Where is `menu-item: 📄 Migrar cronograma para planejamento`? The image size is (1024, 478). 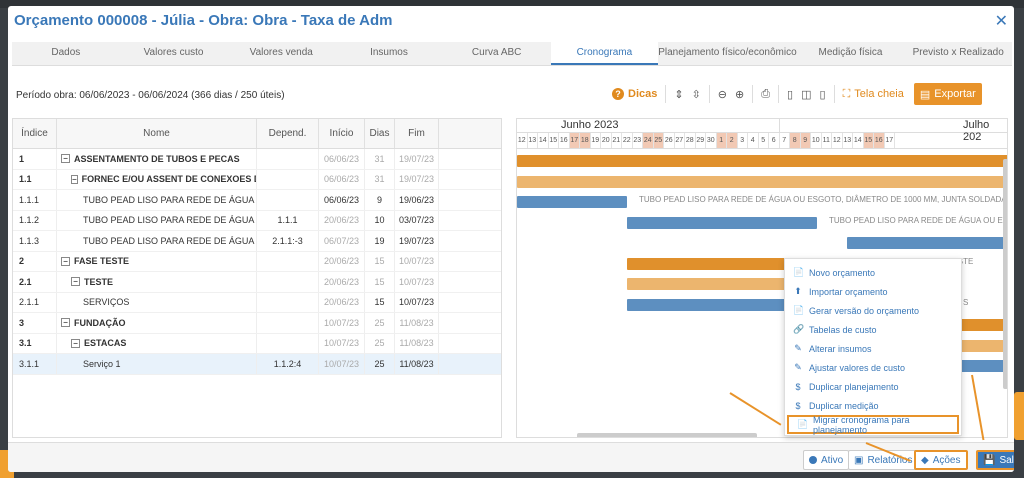
menu-item: 📄 Migrar cronograma para planejamento is located at coordinates (873, 425).